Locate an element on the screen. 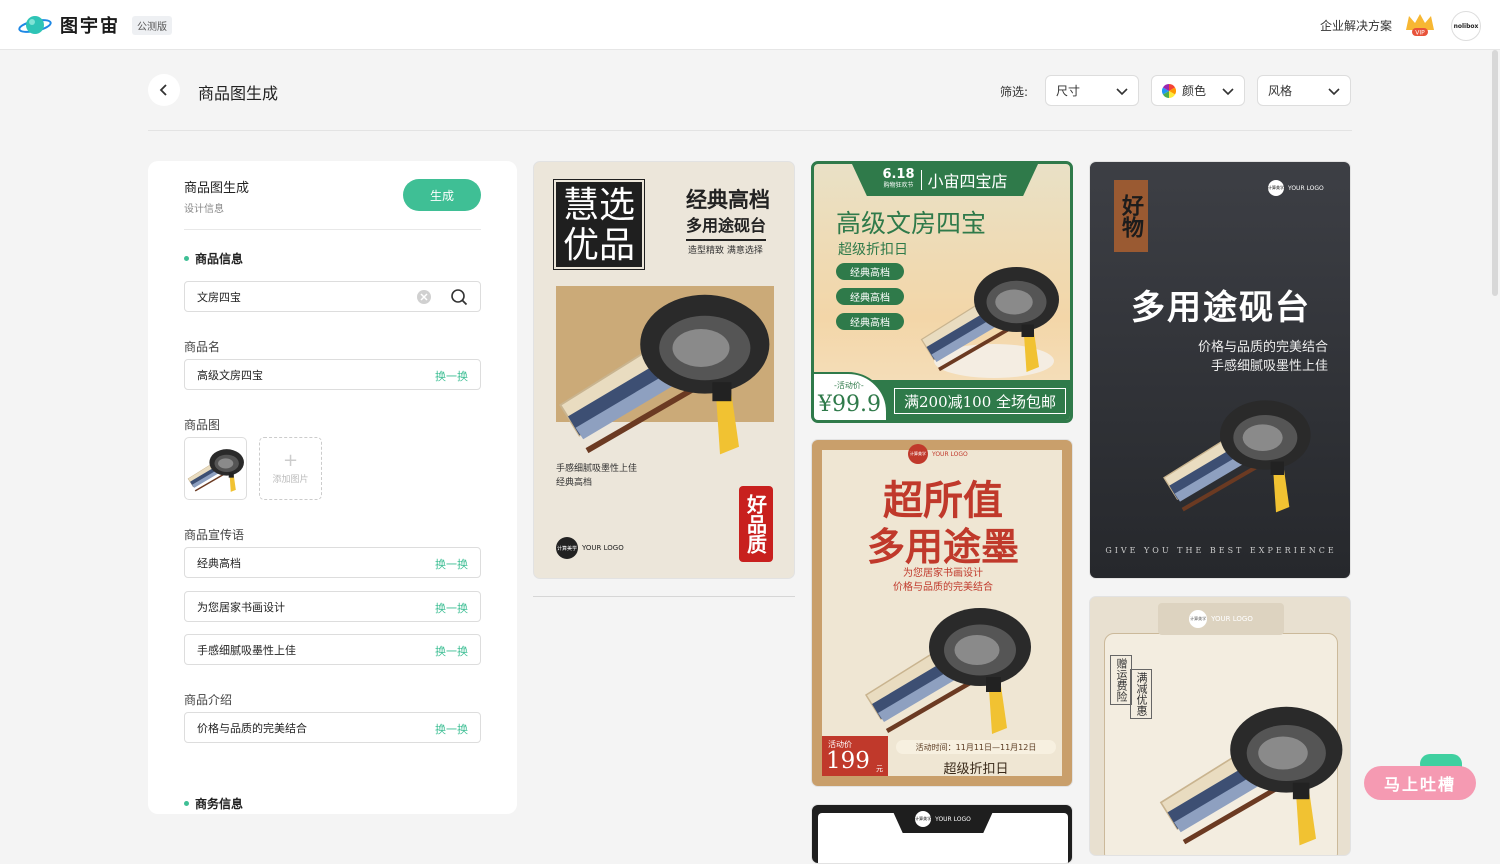 The image size is (1500, 864). feedback-label: 马上吐槽 is located at coordinates (1419, 784).